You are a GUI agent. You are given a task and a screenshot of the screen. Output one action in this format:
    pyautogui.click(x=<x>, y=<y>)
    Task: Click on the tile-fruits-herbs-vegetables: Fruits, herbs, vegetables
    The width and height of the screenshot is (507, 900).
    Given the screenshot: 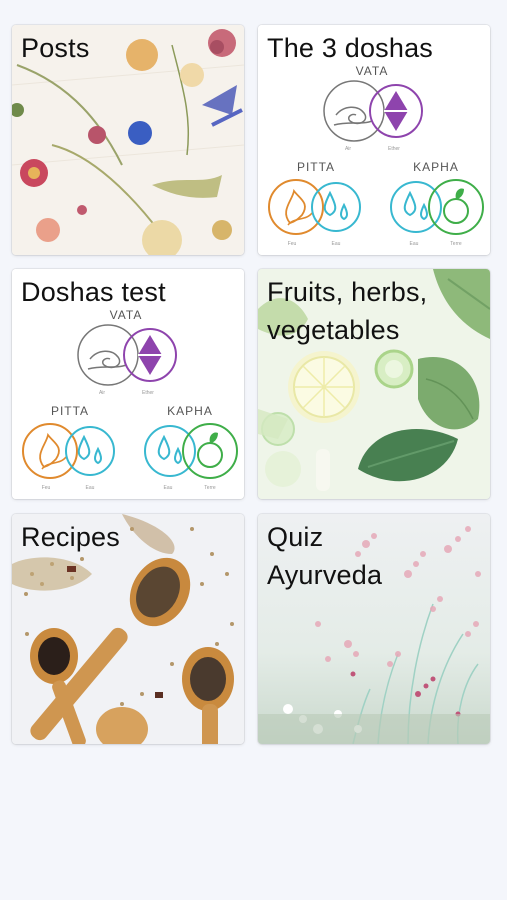 What is the action you would take?
    pyautogui.click(x=374, y=384)
    